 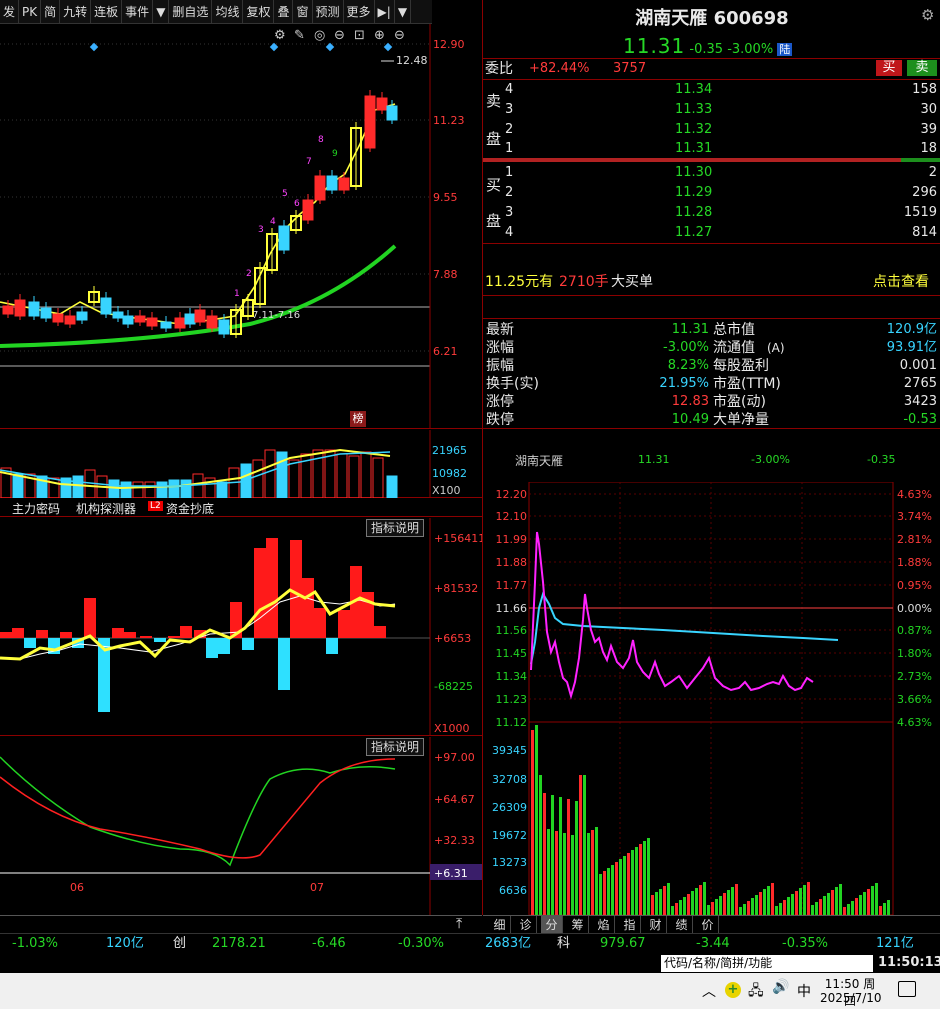 What do you see at coordinates (500, 330) in the screenshot?
I see `quote-key: 最新` at bounding box center [500, 330].